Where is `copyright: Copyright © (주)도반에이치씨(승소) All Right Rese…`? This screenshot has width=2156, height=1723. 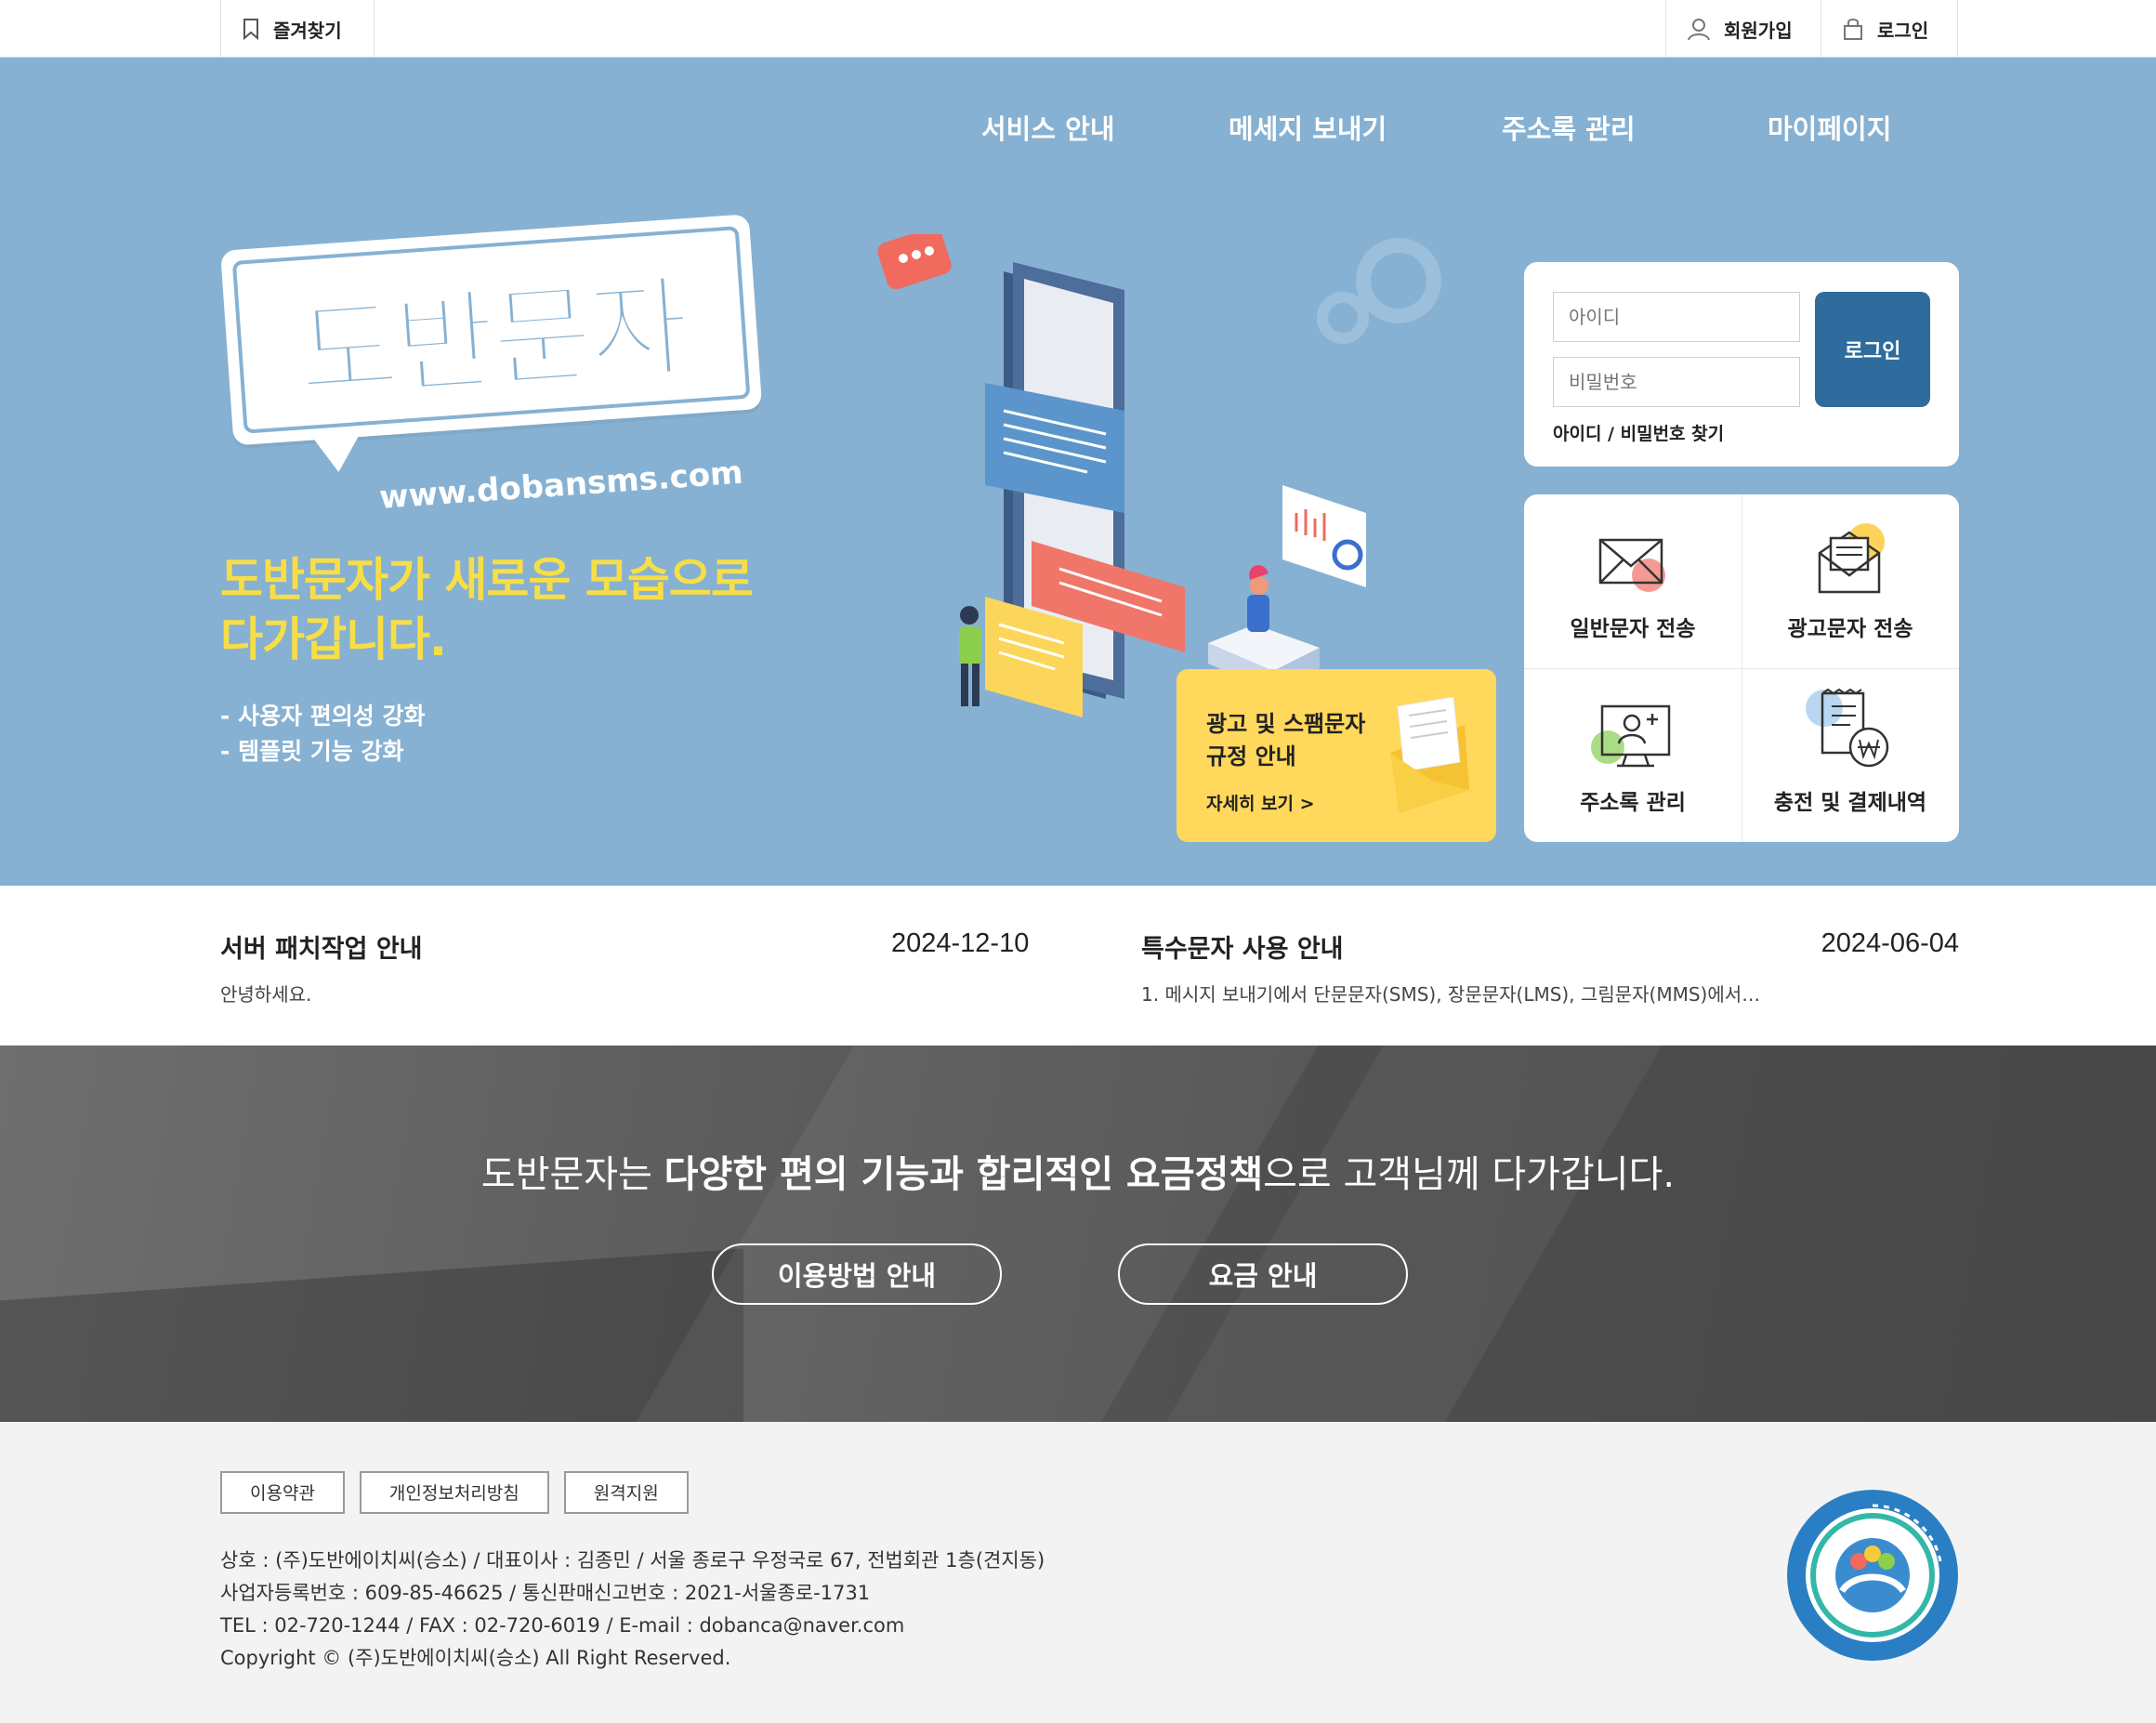 copyright: Copyright © (주)도반에이치씨(승소) All Right Rese… is located at coordinates (476, 1658).